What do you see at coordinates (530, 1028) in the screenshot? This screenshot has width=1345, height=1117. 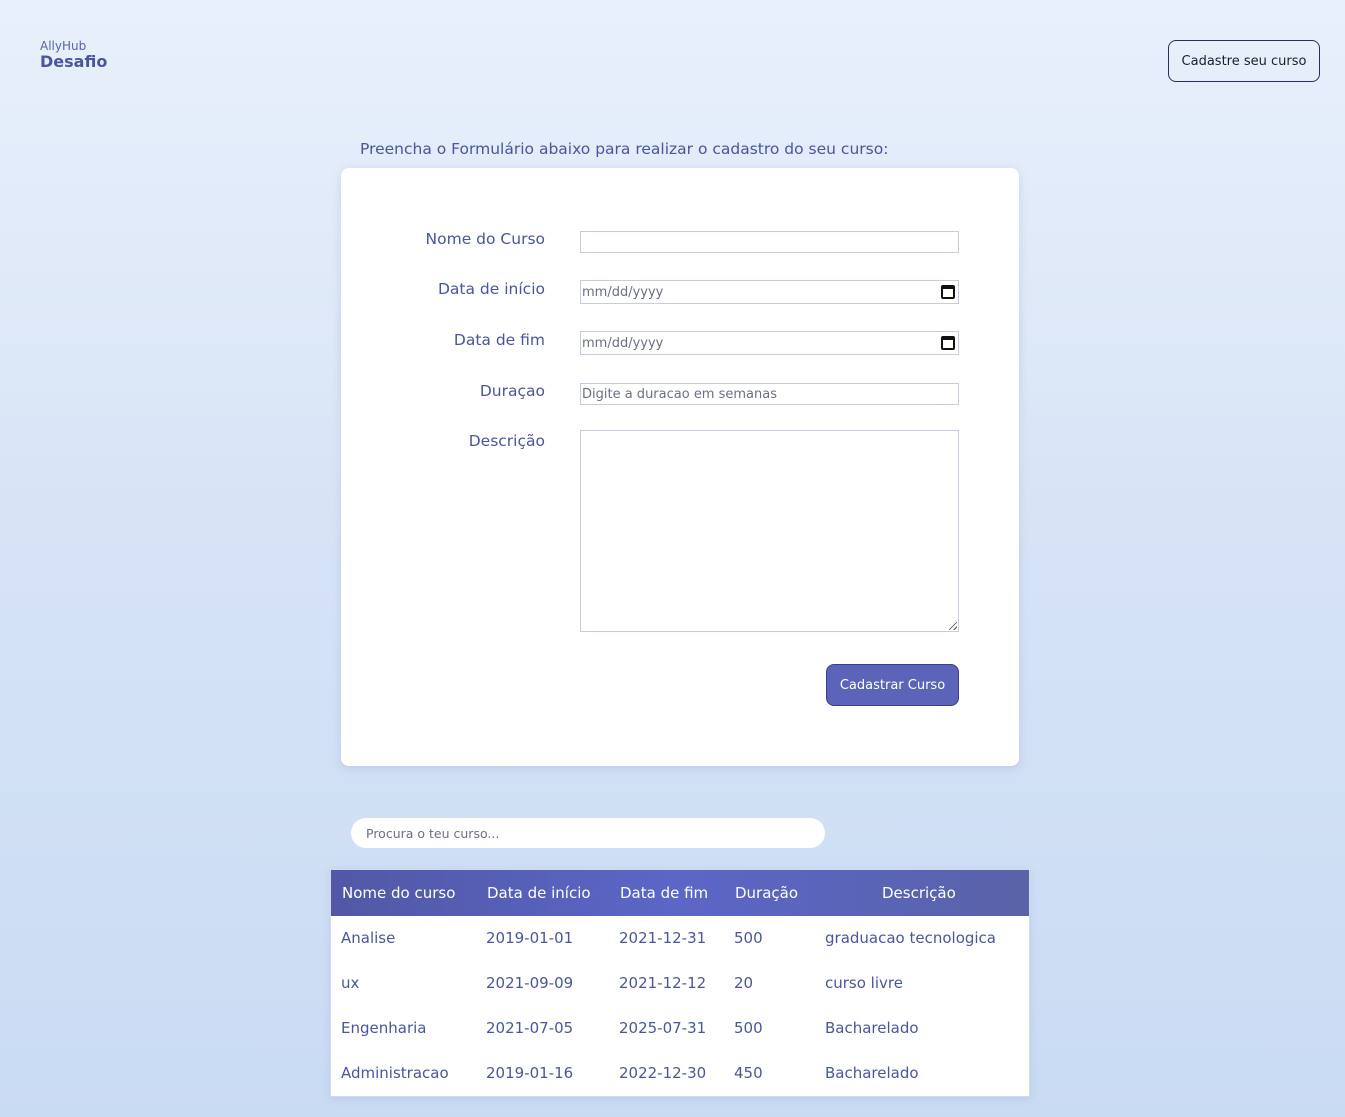 I see `cell-start-date: 2021-07-05` at bounding box center [530, 1028].